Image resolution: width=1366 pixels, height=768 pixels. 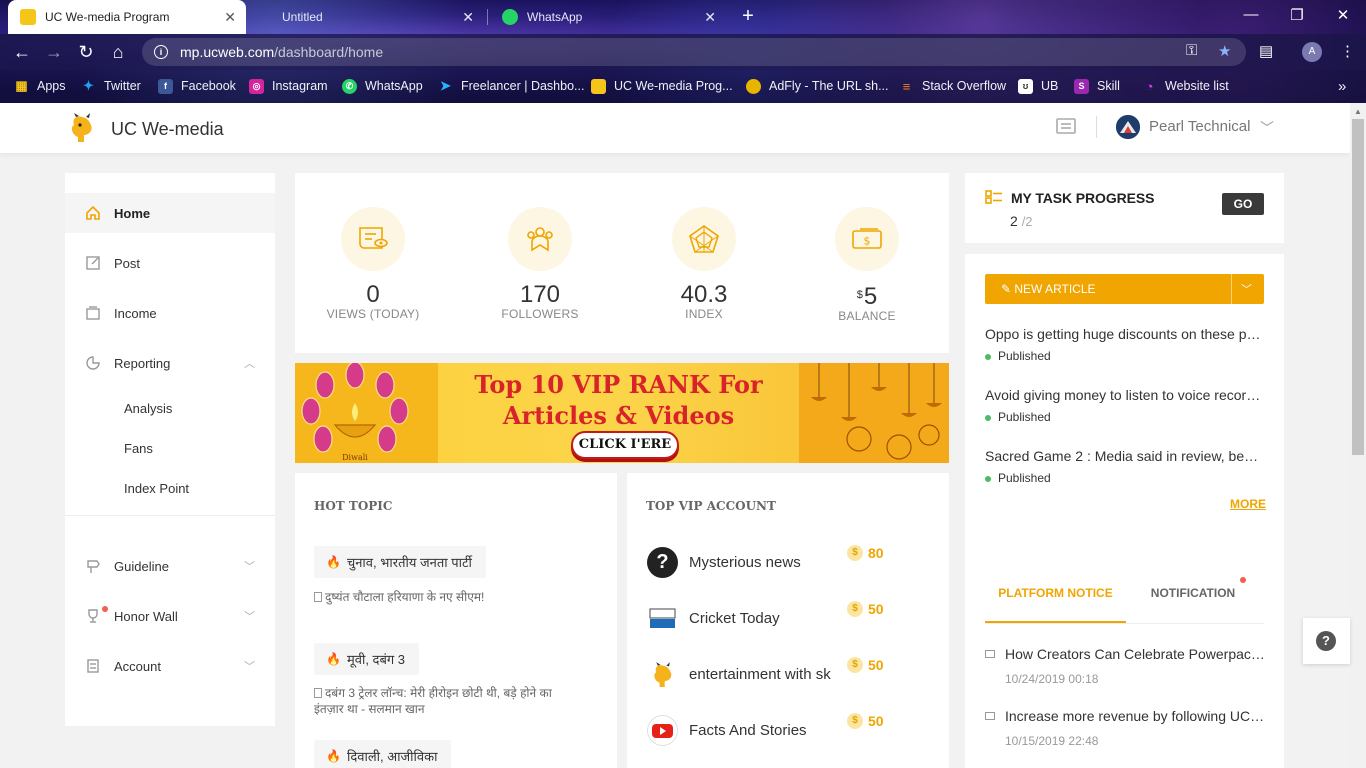 What do you see at coordinates (867, 296) in the screenshot?
I see `balance-value: $5` at bounding box center [867, 296].